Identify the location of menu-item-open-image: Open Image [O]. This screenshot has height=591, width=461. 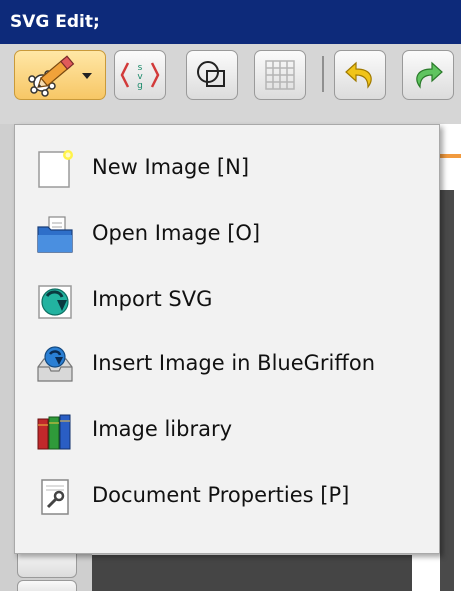
(227, 233).